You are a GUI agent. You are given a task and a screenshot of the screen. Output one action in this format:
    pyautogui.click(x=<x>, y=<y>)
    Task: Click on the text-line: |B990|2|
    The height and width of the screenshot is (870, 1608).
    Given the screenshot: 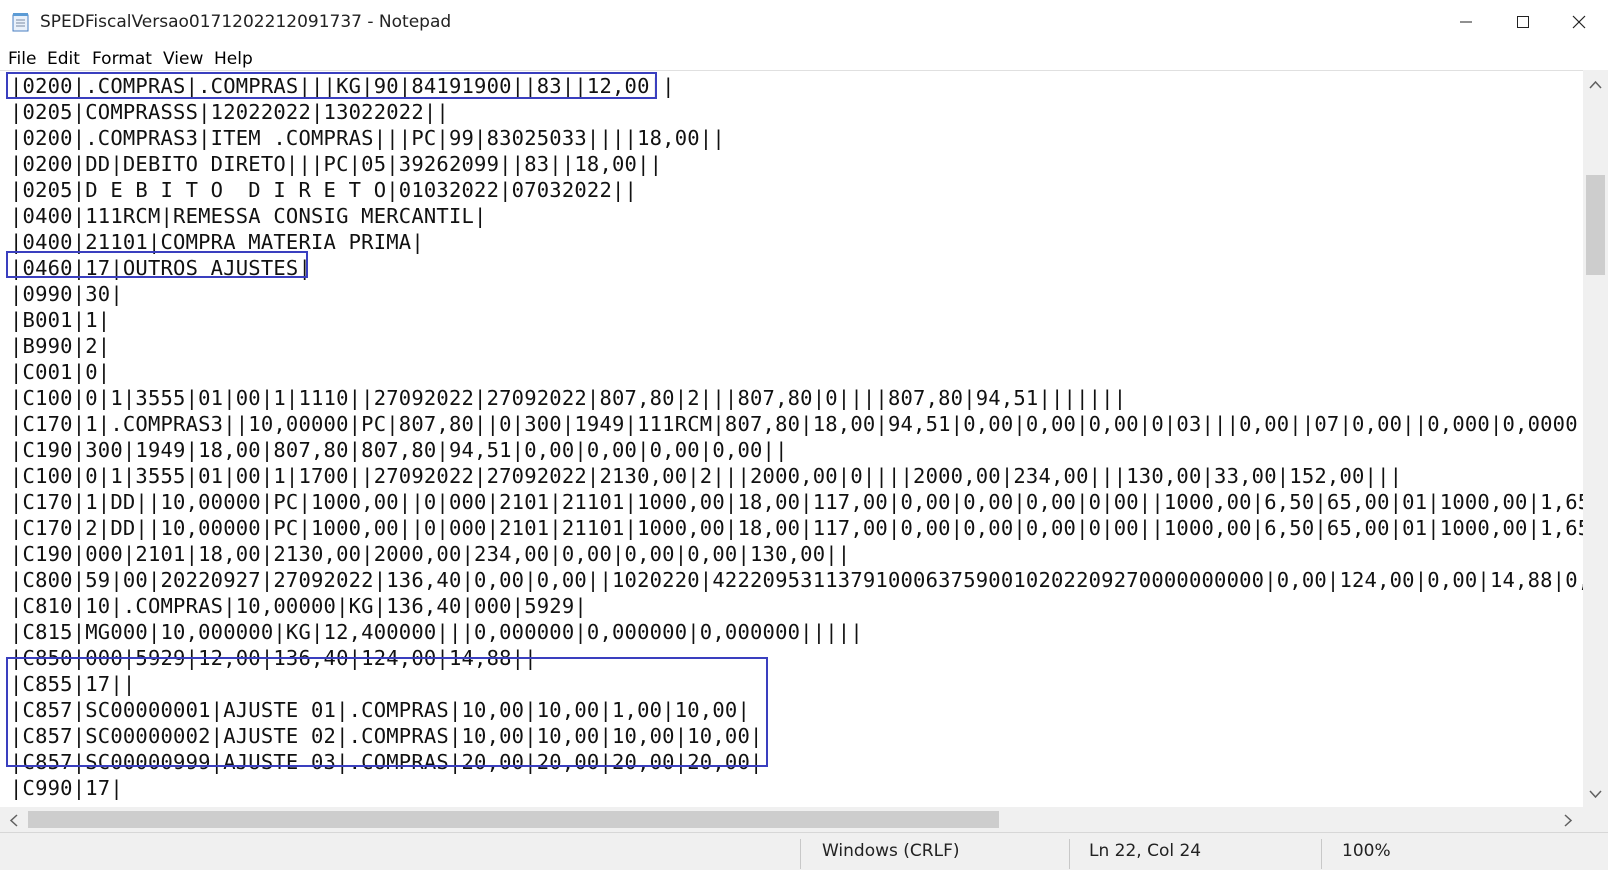 What is the action you would take?
    pyautogui.click(x=796, y=346)
    